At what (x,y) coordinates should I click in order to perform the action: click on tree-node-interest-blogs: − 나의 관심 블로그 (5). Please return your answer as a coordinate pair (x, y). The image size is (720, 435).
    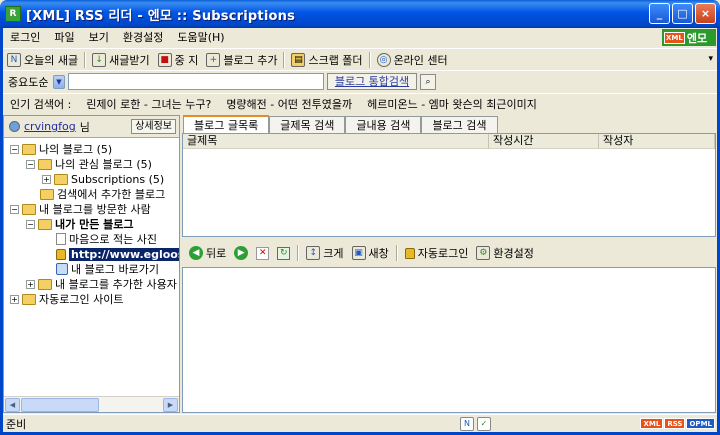
    Looking at the image, I should click on (89, 164).